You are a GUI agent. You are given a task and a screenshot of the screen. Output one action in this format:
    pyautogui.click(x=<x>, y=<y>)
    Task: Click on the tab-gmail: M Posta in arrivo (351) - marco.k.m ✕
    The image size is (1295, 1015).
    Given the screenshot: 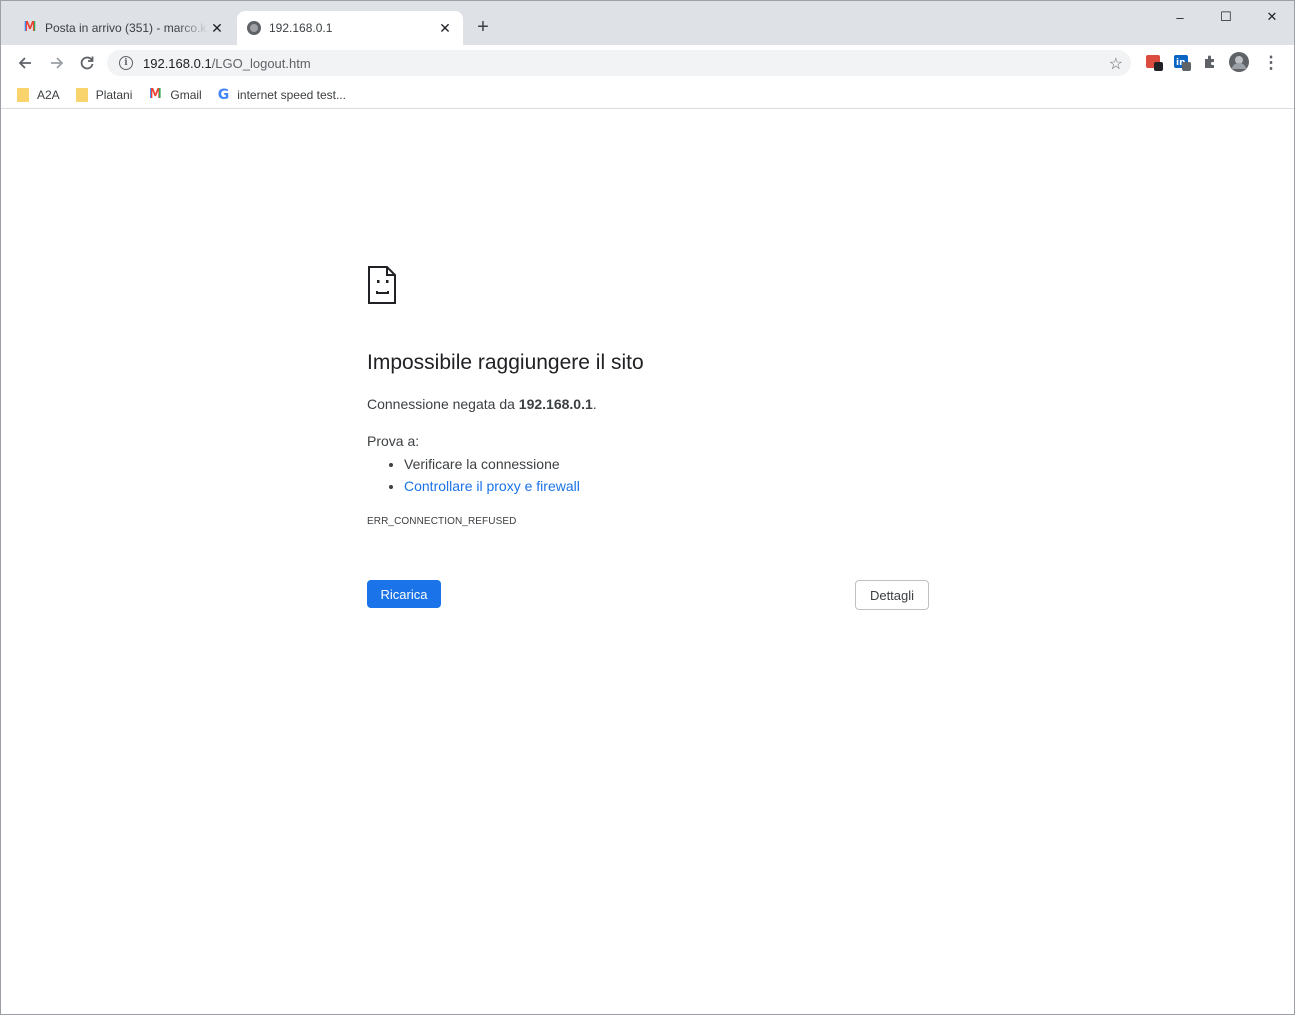 What is the action you would take?
    pyautogui.click(x=124, y=28)
    